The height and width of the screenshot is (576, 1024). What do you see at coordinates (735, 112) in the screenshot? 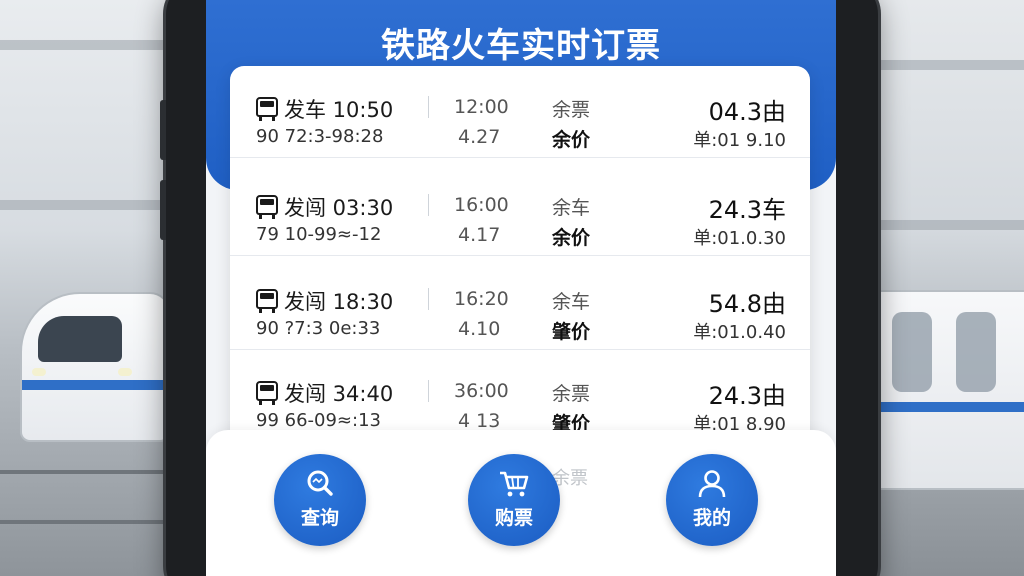
I see `price-value: 04.3` at bounding box center [735, 112].